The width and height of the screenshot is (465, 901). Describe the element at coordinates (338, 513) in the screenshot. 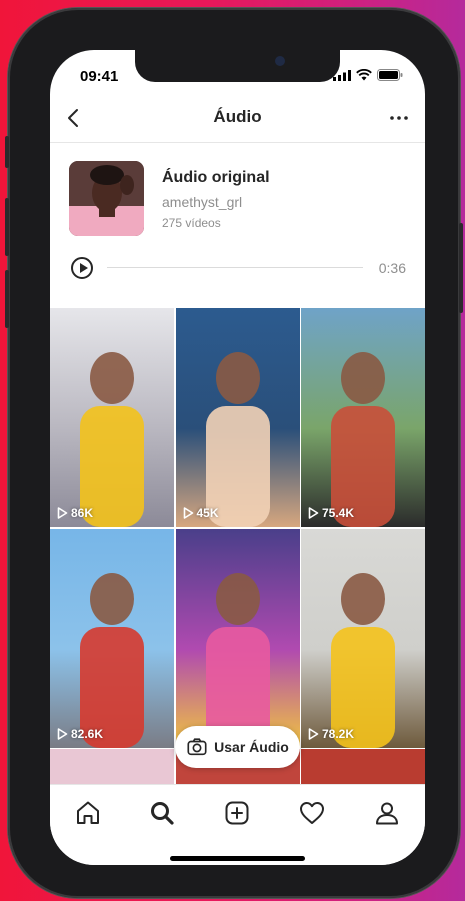

I see `view-count-label: 75.4K` at that location.